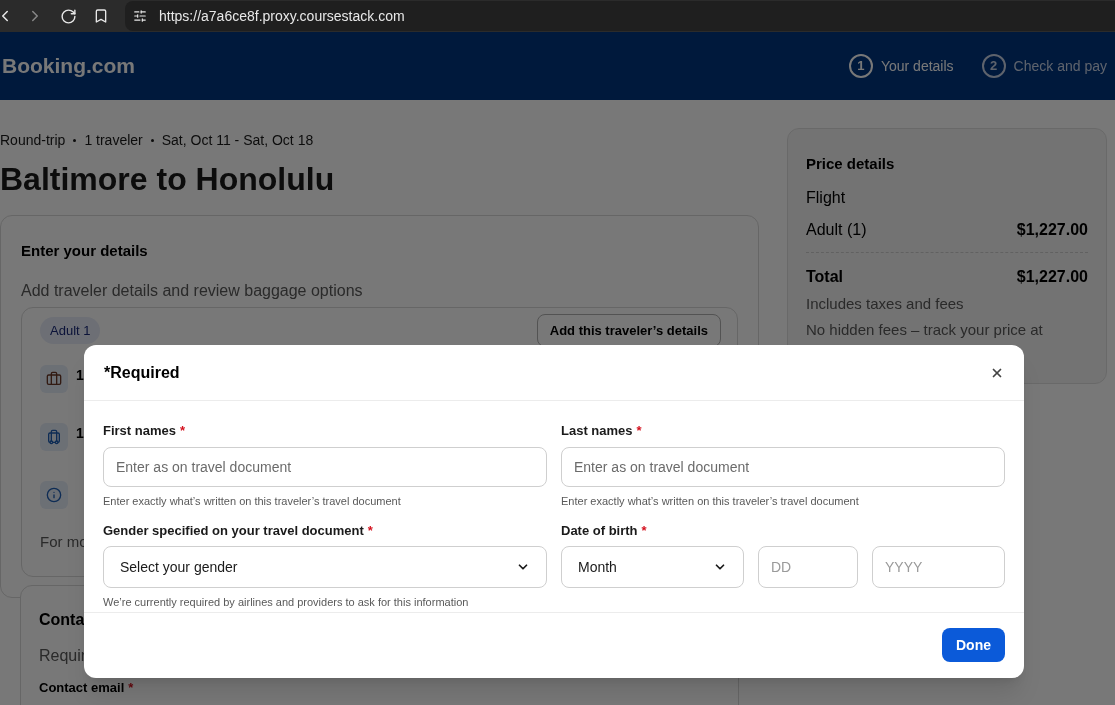 This screenshot has width=1115, height=705. What do you see at coordinates (973, 645) in the screenshot?
I see `done-button: Done` at bounding box center [973, 645].